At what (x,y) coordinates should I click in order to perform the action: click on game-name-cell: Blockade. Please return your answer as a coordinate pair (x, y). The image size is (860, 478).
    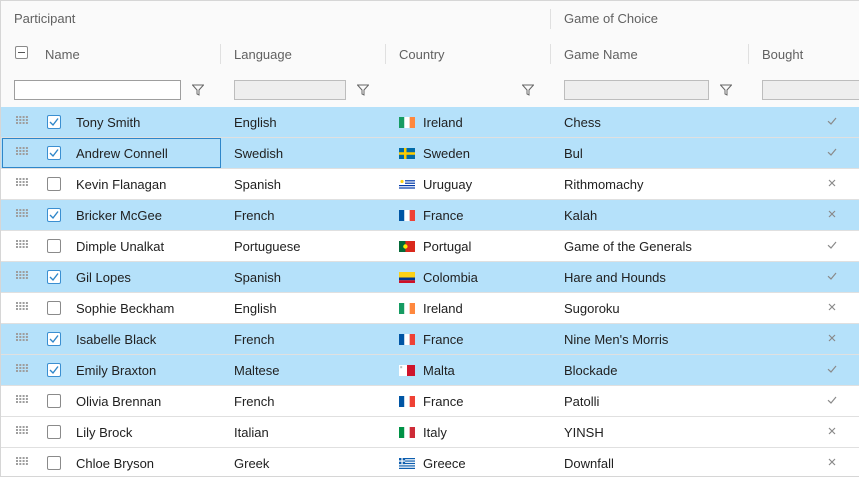
    Looking at the image, I should click on (654, 370).